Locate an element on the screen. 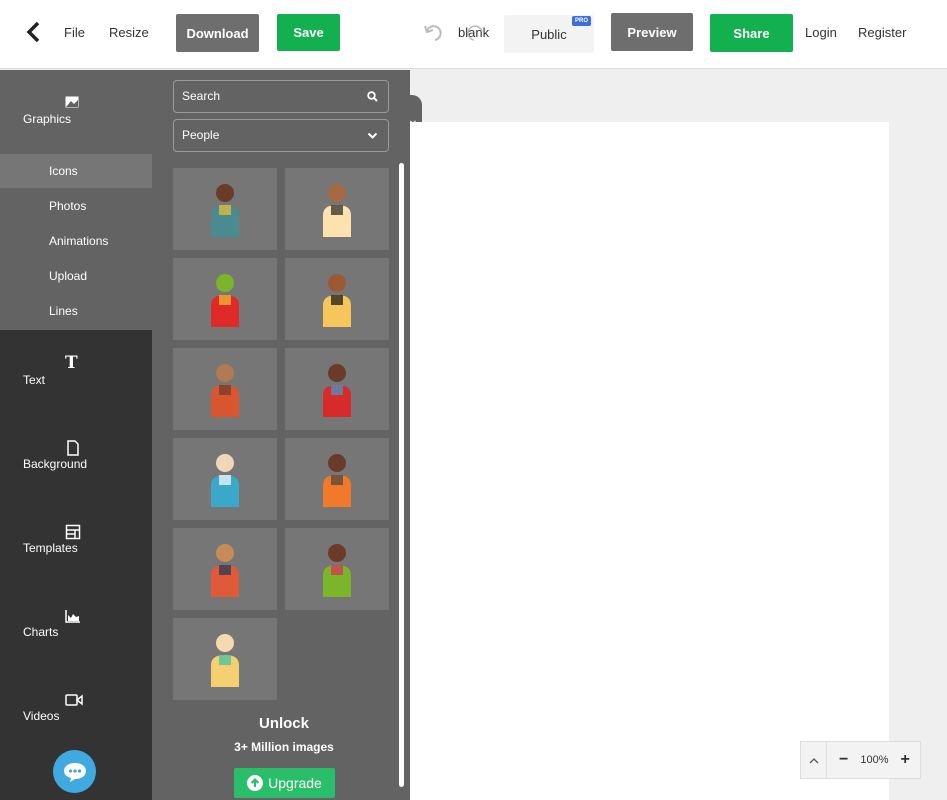 This screenshot has height=800, width=947. chart-icon is located at coordinates (72, 616).